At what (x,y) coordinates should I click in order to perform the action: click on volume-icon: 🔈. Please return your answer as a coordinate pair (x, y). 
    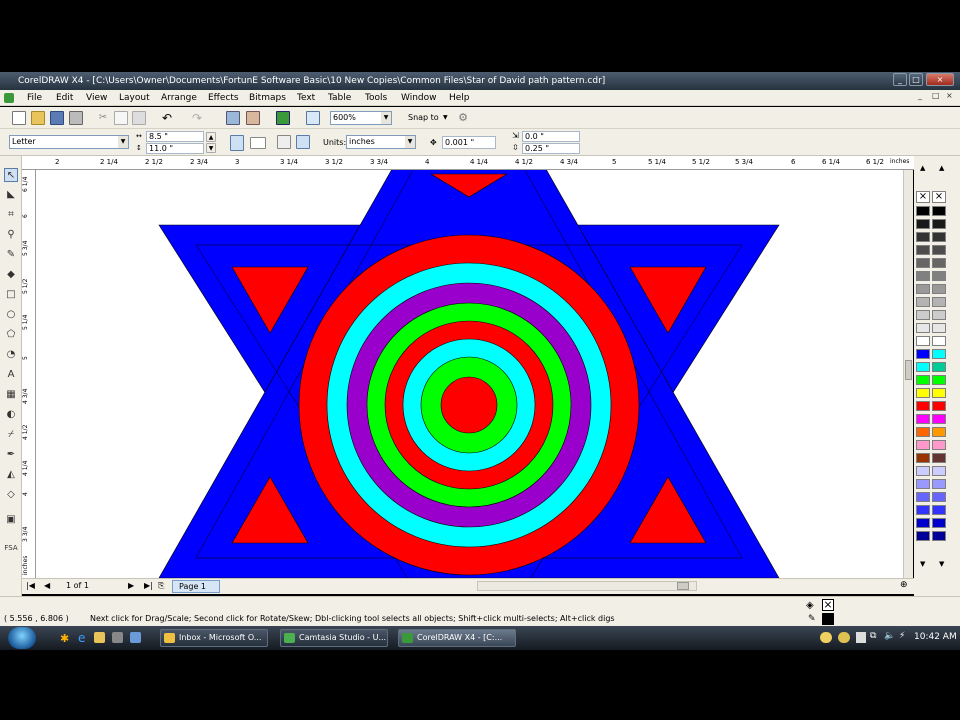
    Looking at the image, I should click on (889, 636).